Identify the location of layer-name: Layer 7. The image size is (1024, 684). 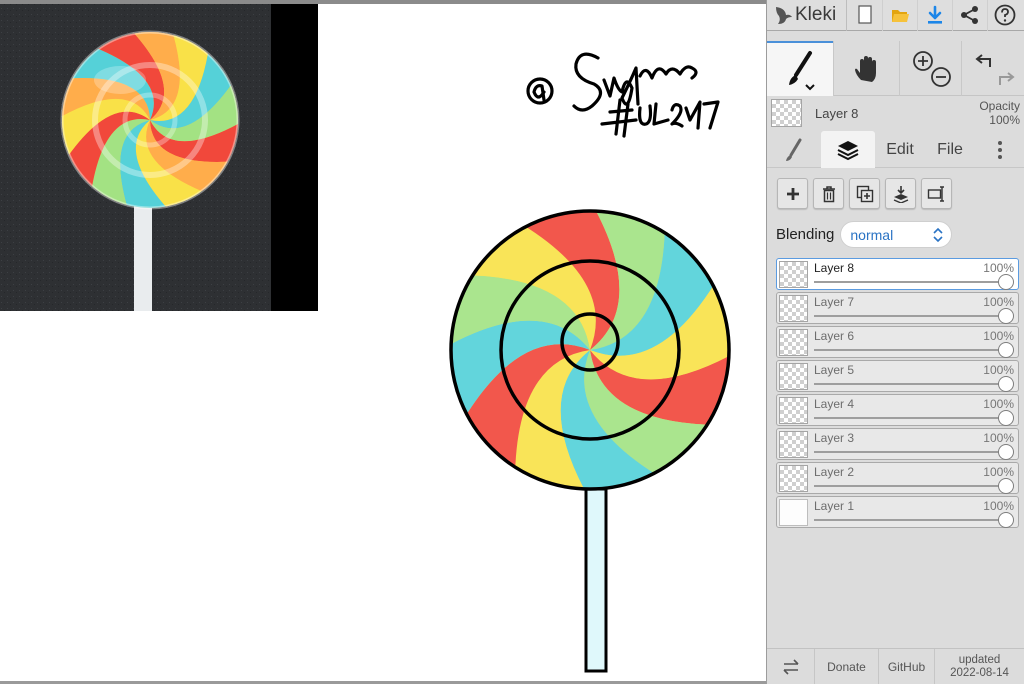
(834, 302).